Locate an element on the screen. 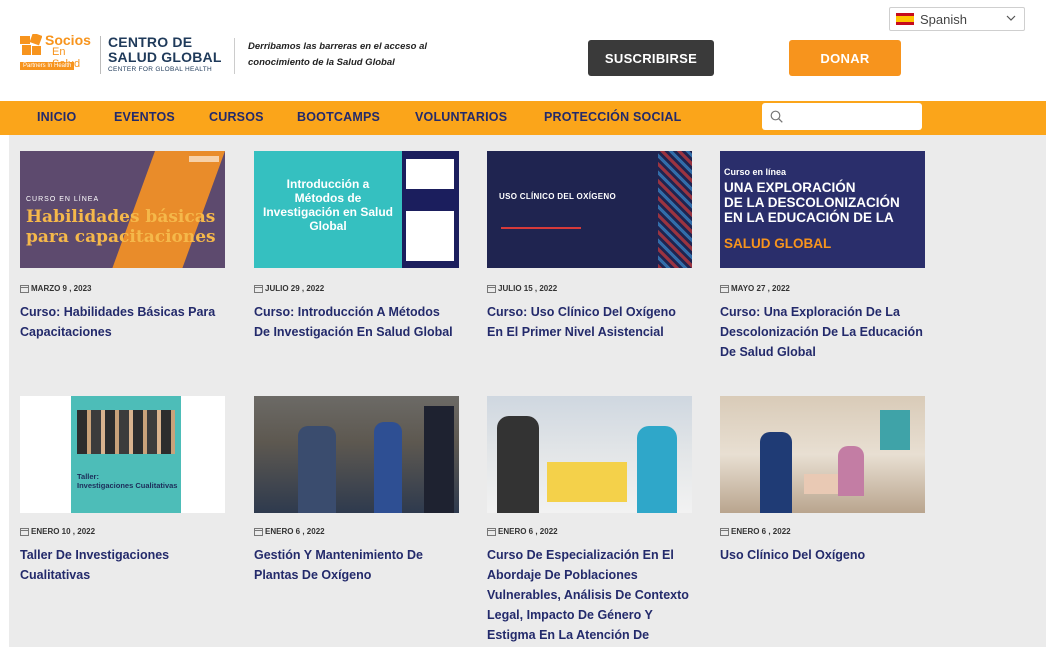 The width and height of the screenshot is (1046, 647). logo-divider is located at coordinates (100, 55).